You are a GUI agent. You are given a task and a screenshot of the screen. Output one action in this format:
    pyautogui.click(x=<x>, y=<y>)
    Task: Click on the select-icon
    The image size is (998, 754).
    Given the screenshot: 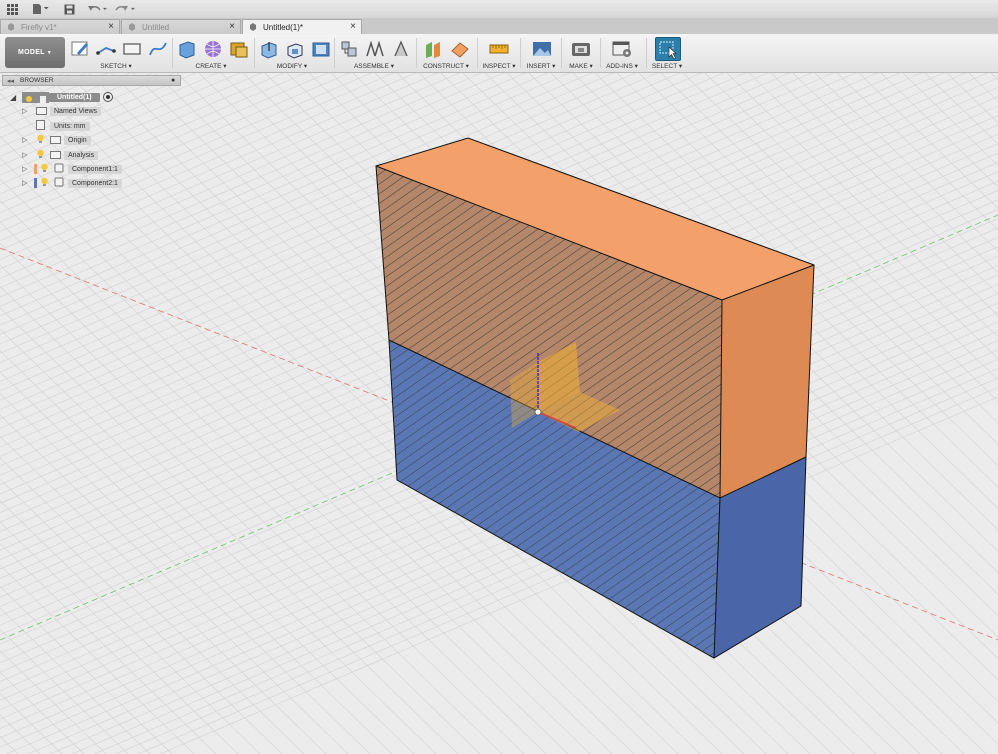 What is the action you would take?
    pyautogui.click(x=668, y=49)
    